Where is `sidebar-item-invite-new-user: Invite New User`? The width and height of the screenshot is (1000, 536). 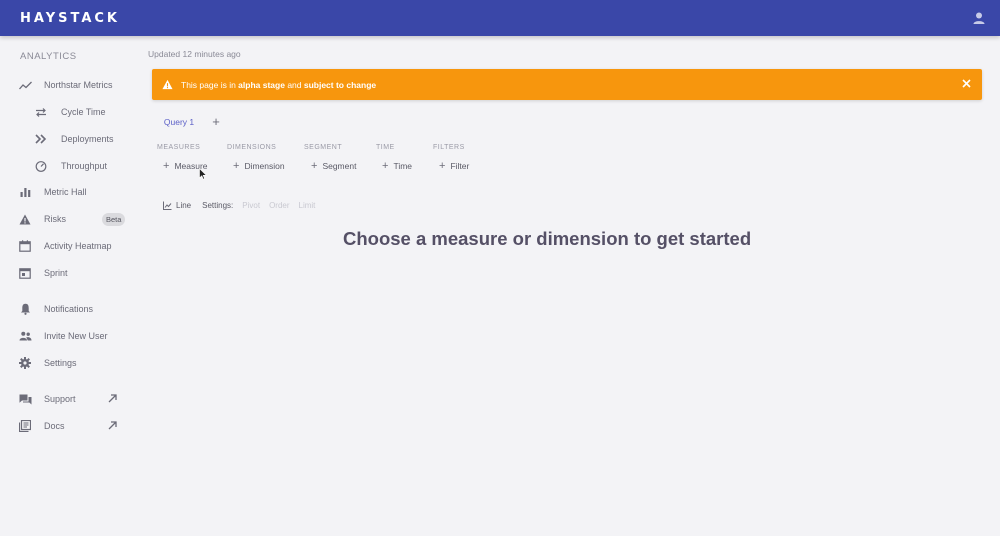
sidebar-item-invite-new-user: Invite New User is located at coordinates (69, 336).